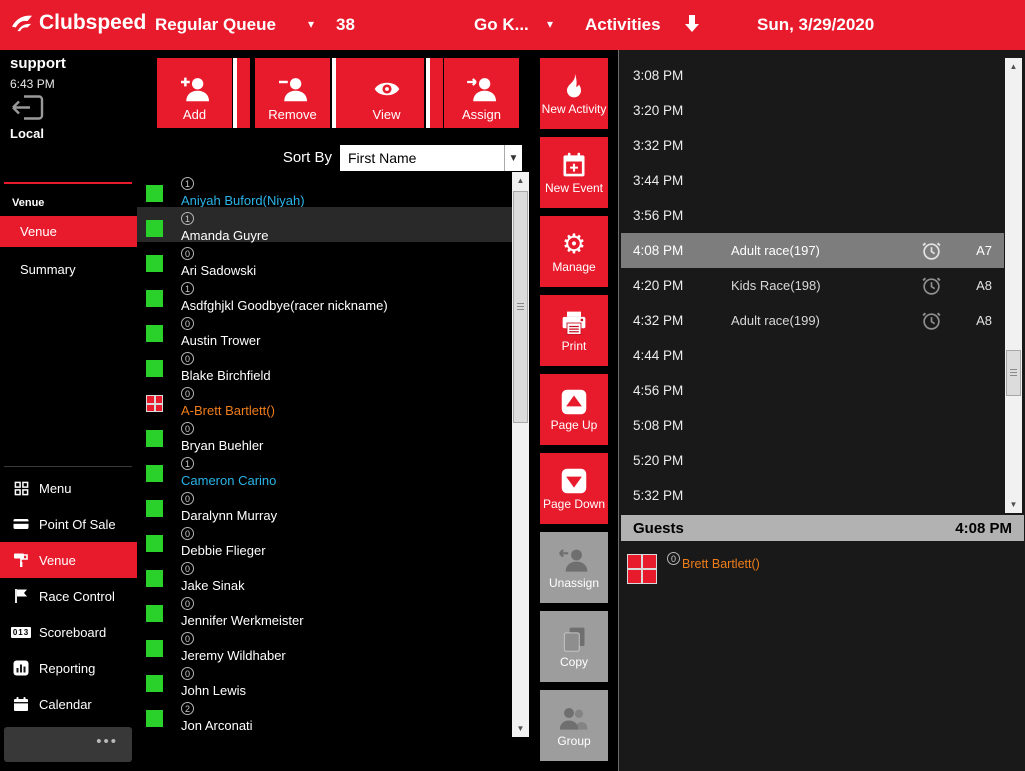 This screenshot has width=1025, height=771. What do you see at coordinates (812, 355) in the screenshot?
I see `schedule-slot: 4:44 PM` at bounding box center [812, 355].